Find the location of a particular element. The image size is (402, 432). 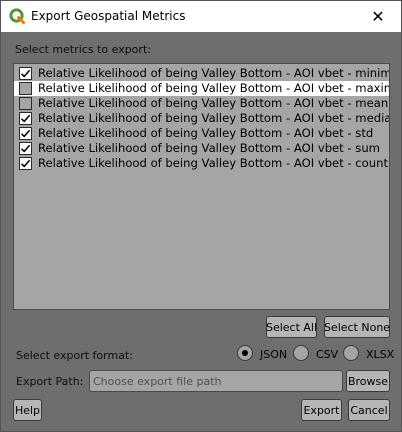

select-all-button: Select All is located at coordinates (291, 327).